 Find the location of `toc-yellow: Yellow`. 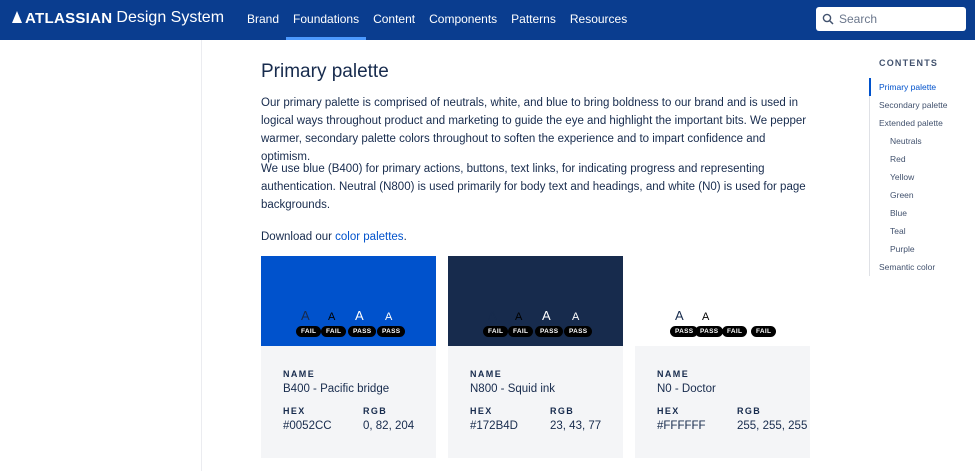

toc-yellow: Yellow is located at coordinates (902, 177).